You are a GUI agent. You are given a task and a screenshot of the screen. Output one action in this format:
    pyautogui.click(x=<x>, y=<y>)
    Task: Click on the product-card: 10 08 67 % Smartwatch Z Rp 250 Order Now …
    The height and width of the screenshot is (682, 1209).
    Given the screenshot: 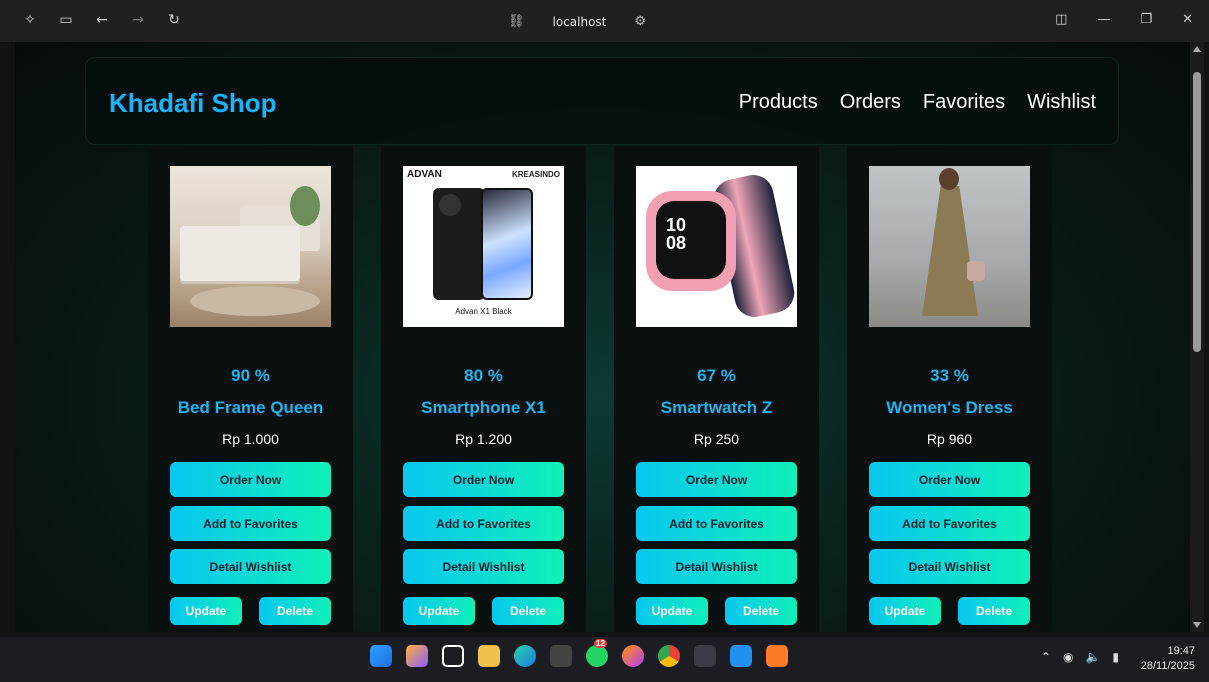 What is the action you would take?
    pyautogui.click(x=716, y=389)
    